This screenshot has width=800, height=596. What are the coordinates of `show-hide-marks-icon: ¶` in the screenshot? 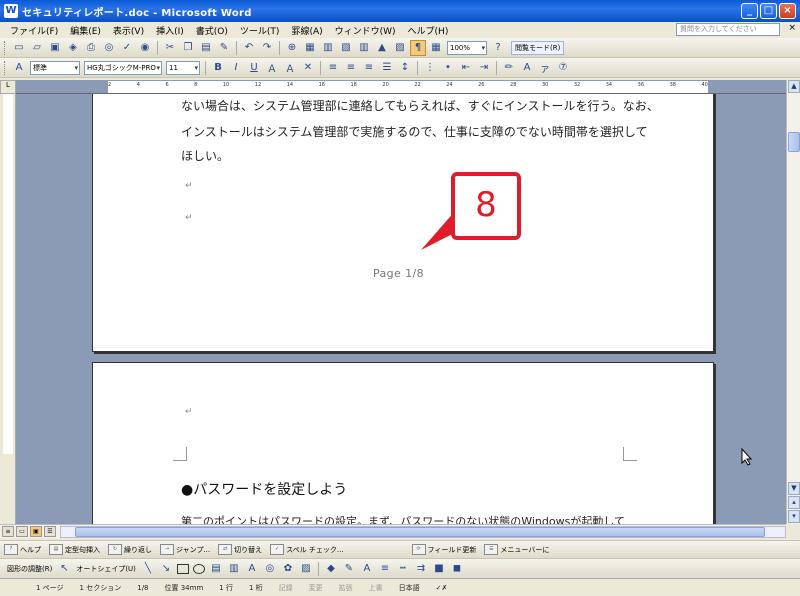 It's located at (418, 47).